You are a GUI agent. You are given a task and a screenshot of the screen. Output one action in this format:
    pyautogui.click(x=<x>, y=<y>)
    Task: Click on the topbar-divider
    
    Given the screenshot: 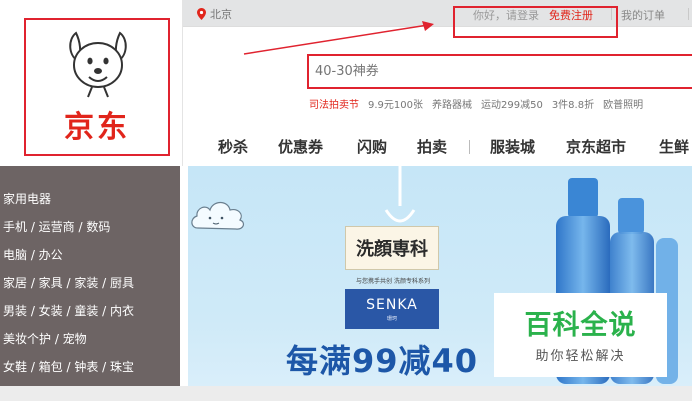 What is the action you would take?
    pyautogui.click(x=688, y=14)
    